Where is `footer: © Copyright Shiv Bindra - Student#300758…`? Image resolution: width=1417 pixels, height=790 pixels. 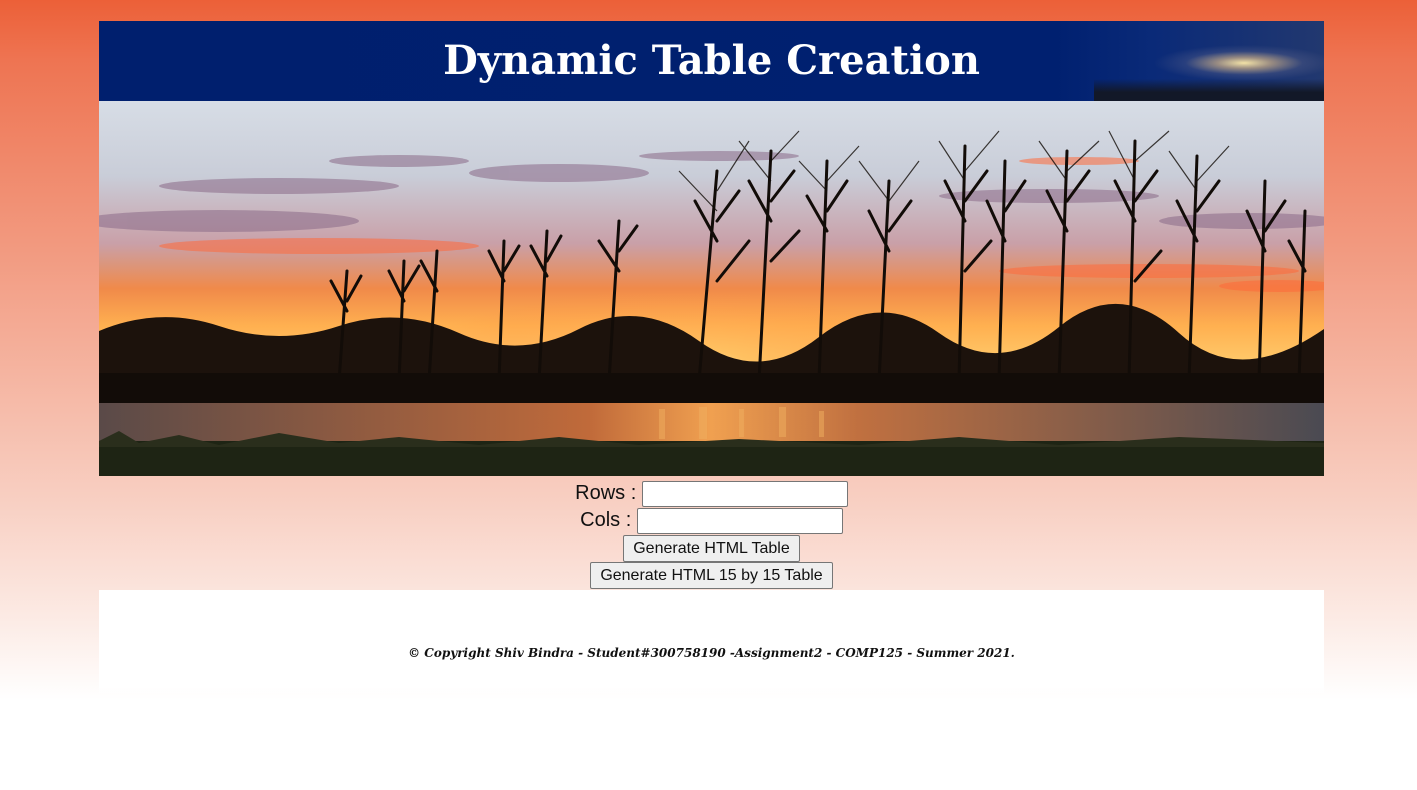
footer: © Copyright Shiv Bindra - Student#300758… is located at coordinates (711, 643).